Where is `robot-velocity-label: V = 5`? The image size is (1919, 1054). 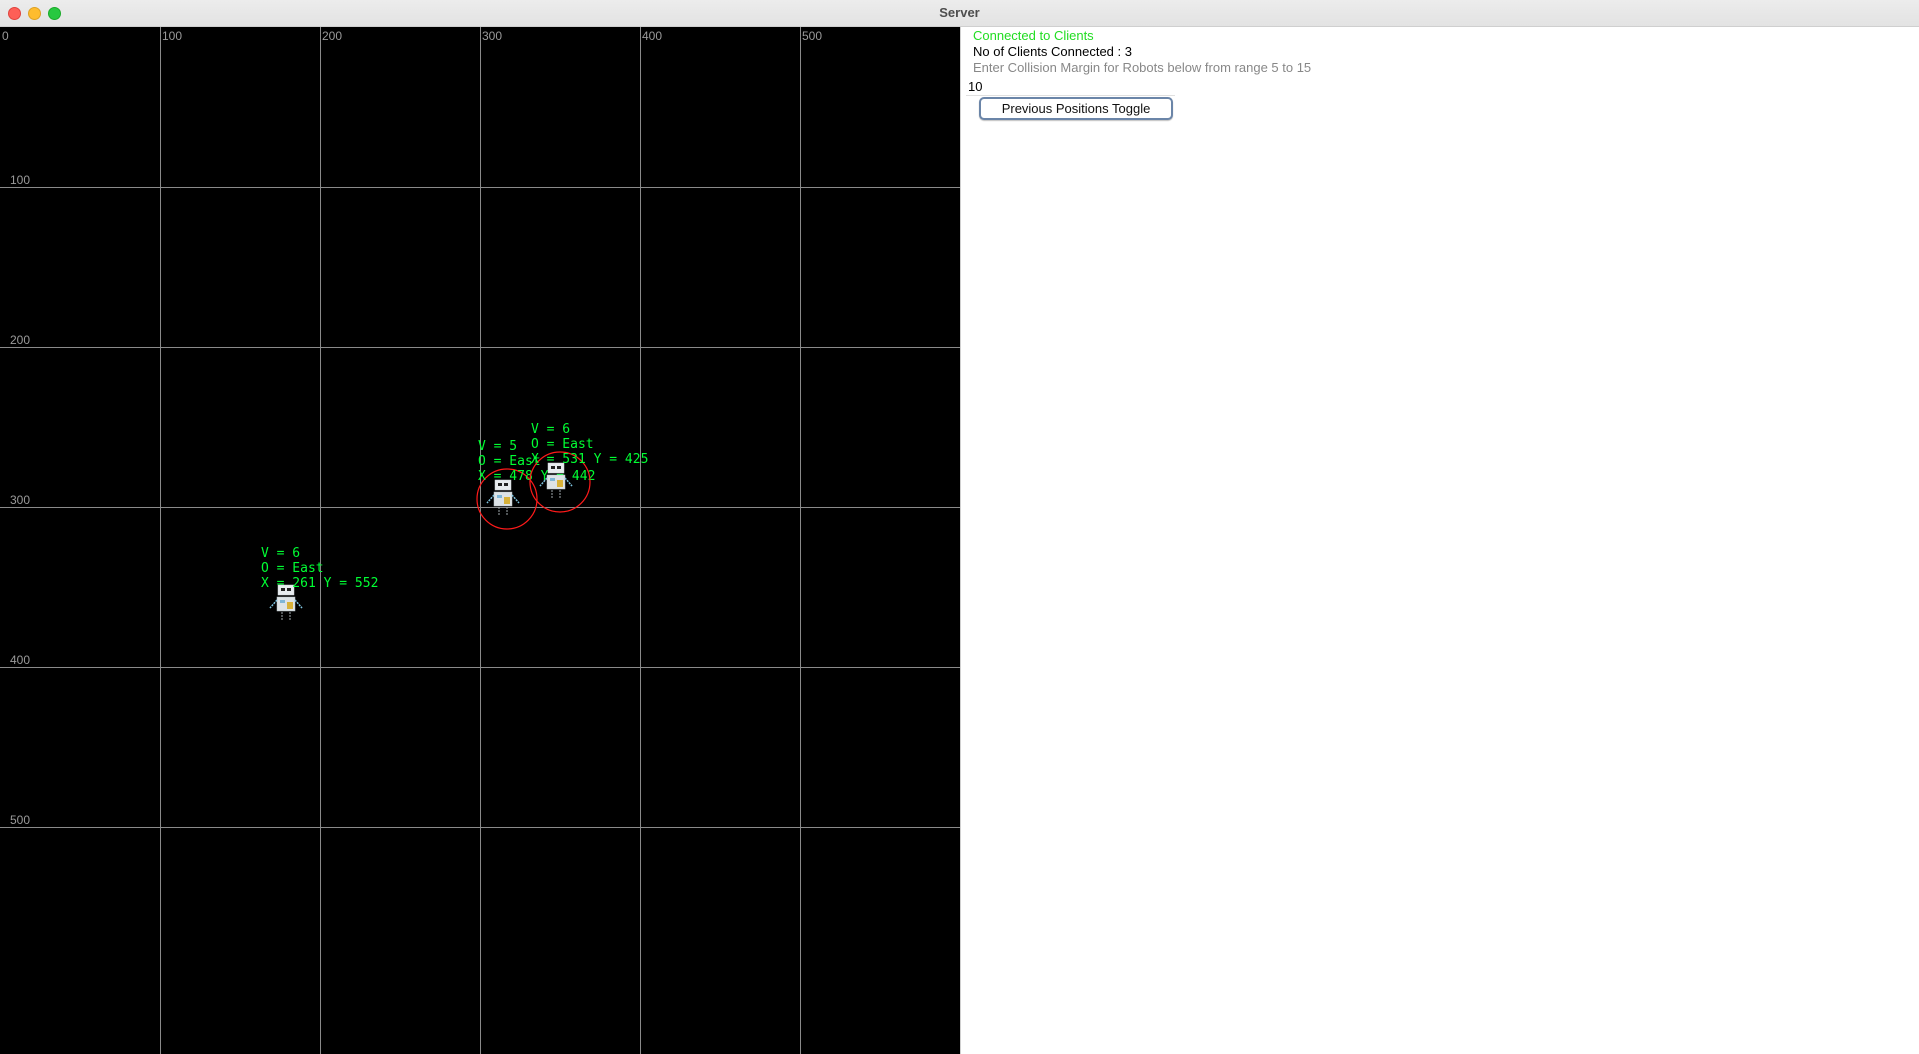
robot-velocity-label: V = 5 is located at coordinates (497, 446).